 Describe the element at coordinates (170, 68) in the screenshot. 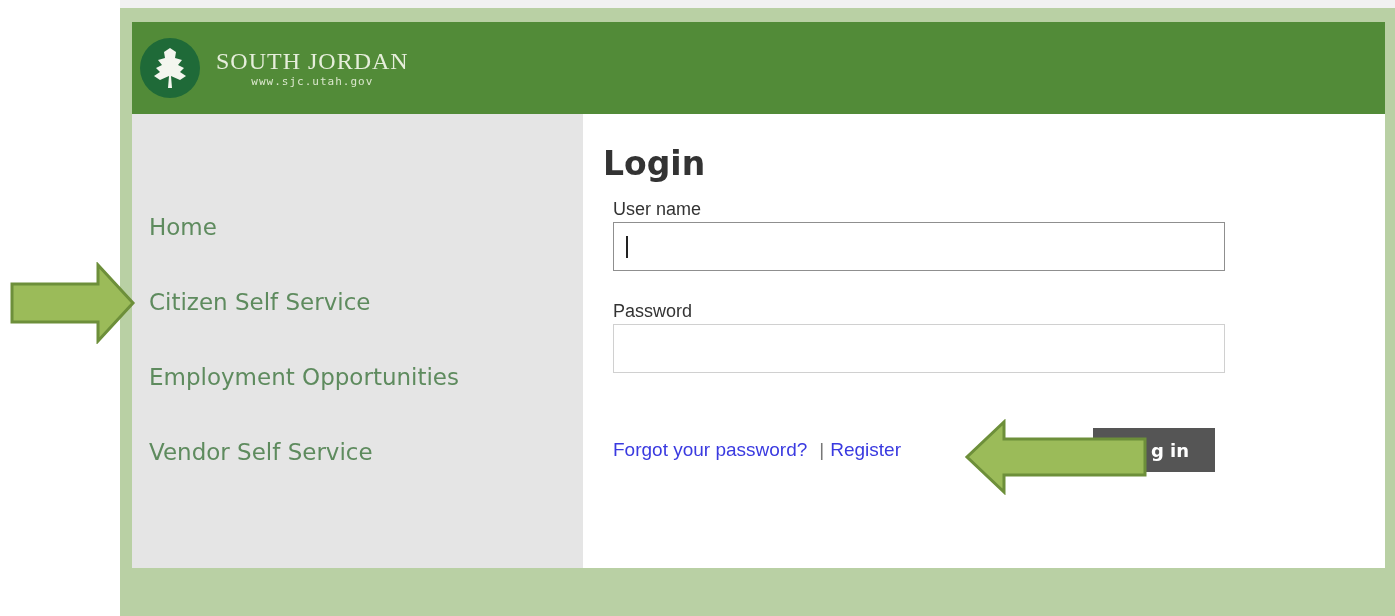

I see `tree-logo-icon` at that location.